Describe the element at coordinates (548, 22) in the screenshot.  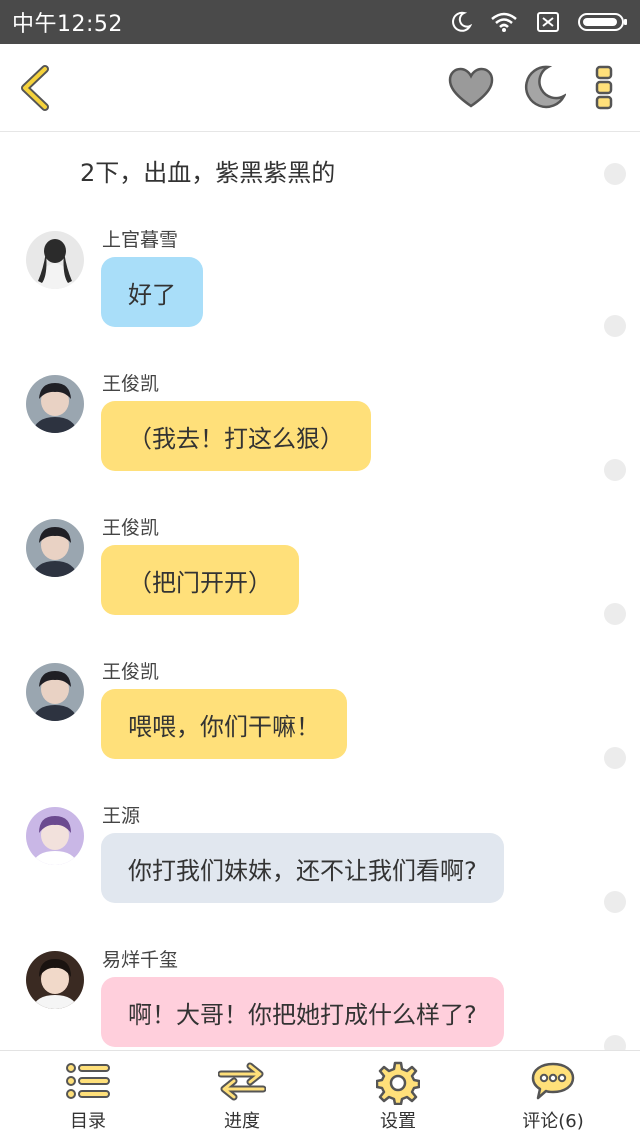
I see `no-sim-icon` at that location.